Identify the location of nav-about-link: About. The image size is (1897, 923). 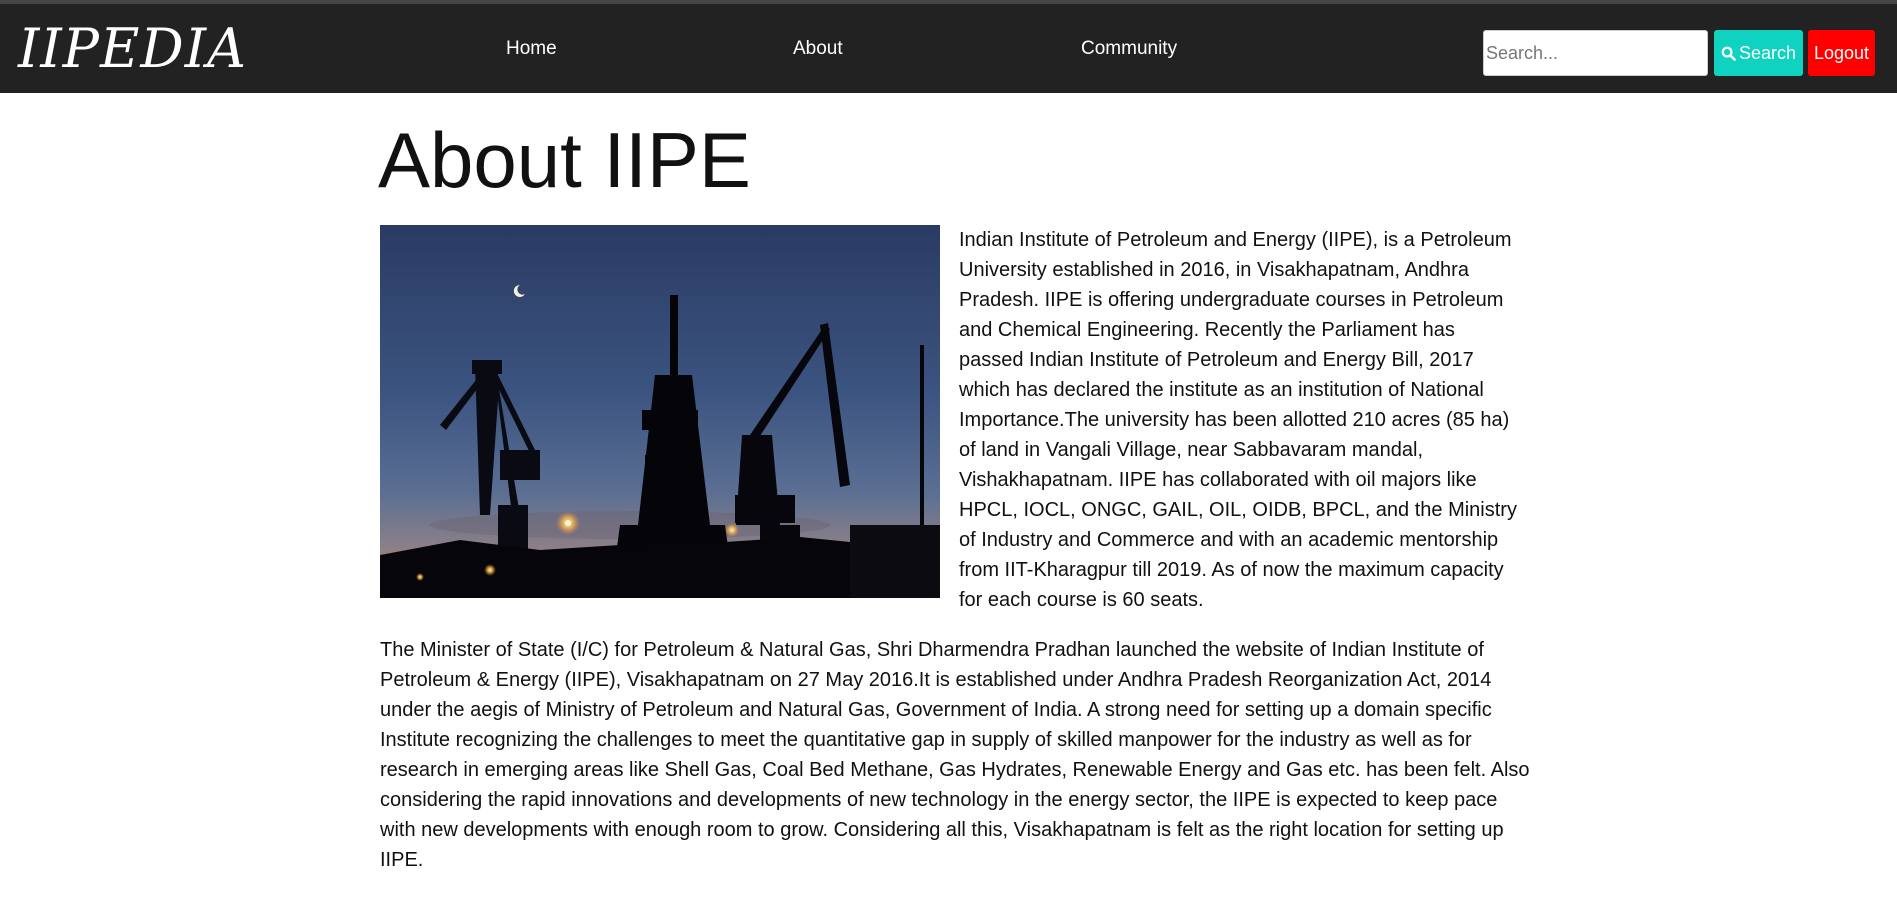
(818, 49).